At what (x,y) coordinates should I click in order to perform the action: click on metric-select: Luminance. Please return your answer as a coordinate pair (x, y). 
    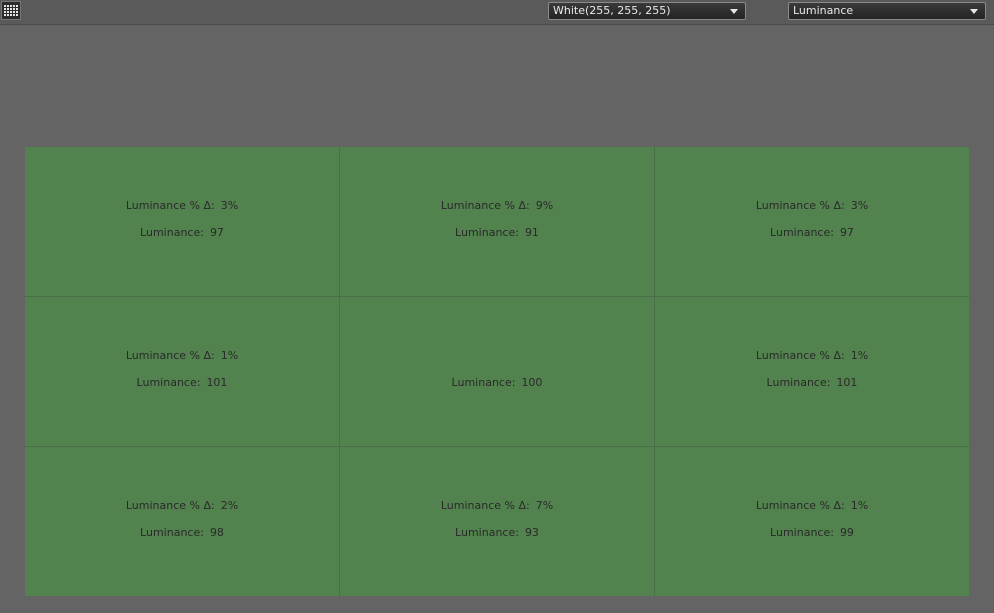
    Looking at the image, I should click on (887, 11).